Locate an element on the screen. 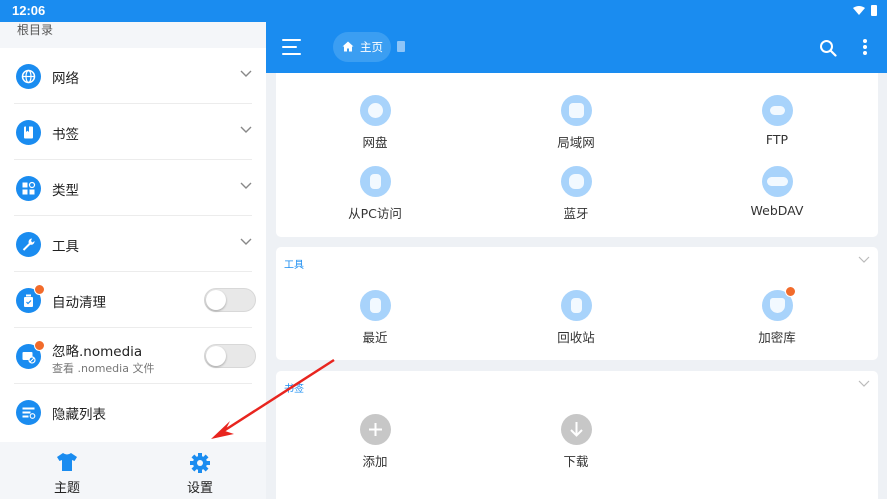 Image resolution: width=887 pixels, height=499 pixels. tile-recent: 最近 is located at coordinates (375, 320).